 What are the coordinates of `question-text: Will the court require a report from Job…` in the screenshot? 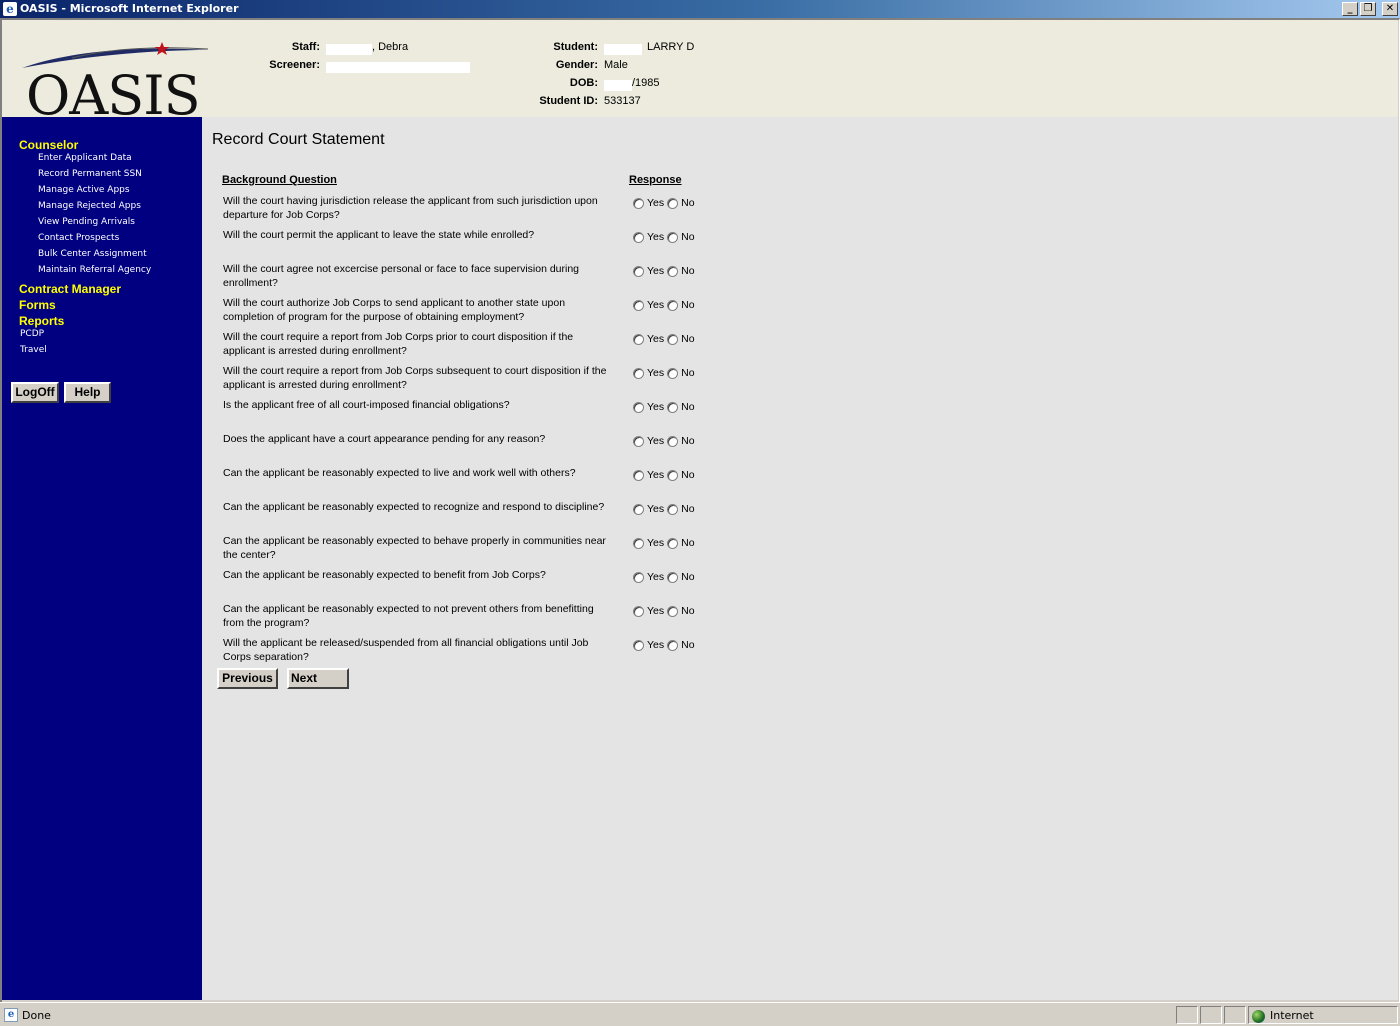 It's located at (415, 378).